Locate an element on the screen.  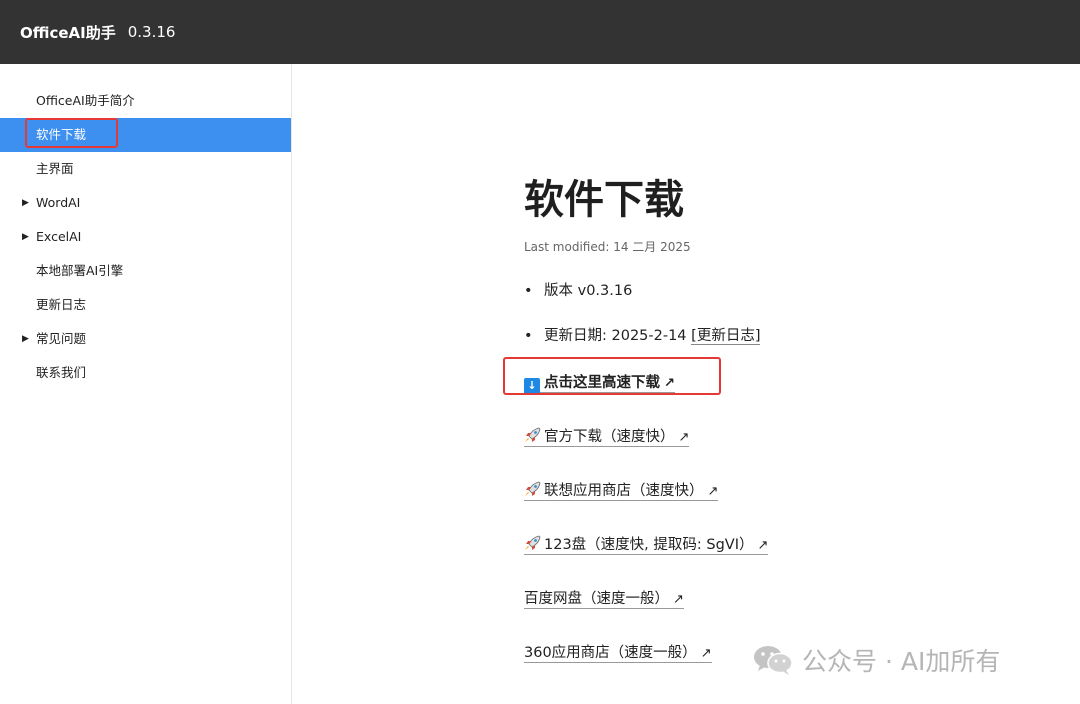
pan123-link: 123盘（速度快, 提取码: SgVI） ↗ is located at coordinates (646, 545).